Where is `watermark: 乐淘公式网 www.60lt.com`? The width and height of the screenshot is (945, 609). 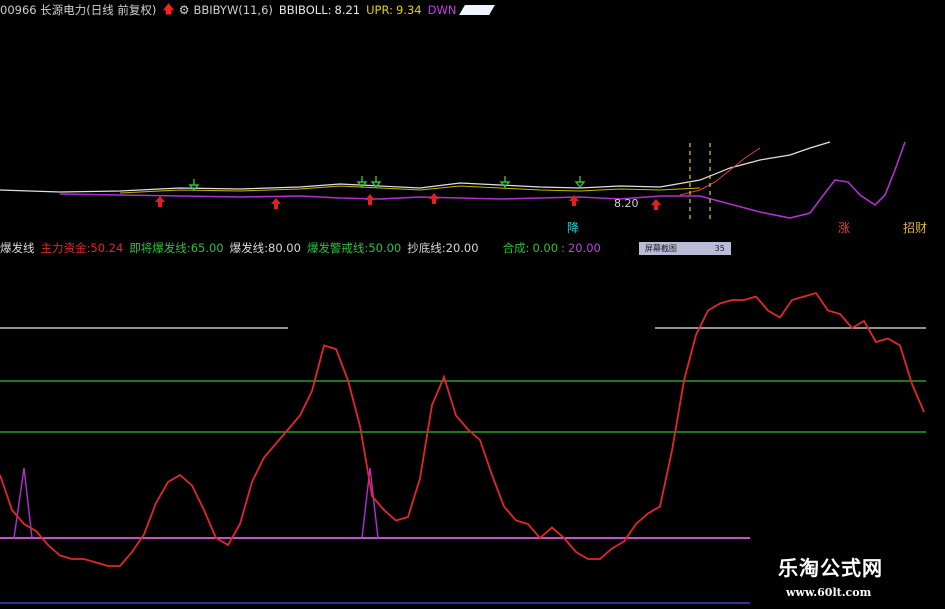
watermark: 乐淘公式网 www.60lt.com is located at coordinates (847, 573).